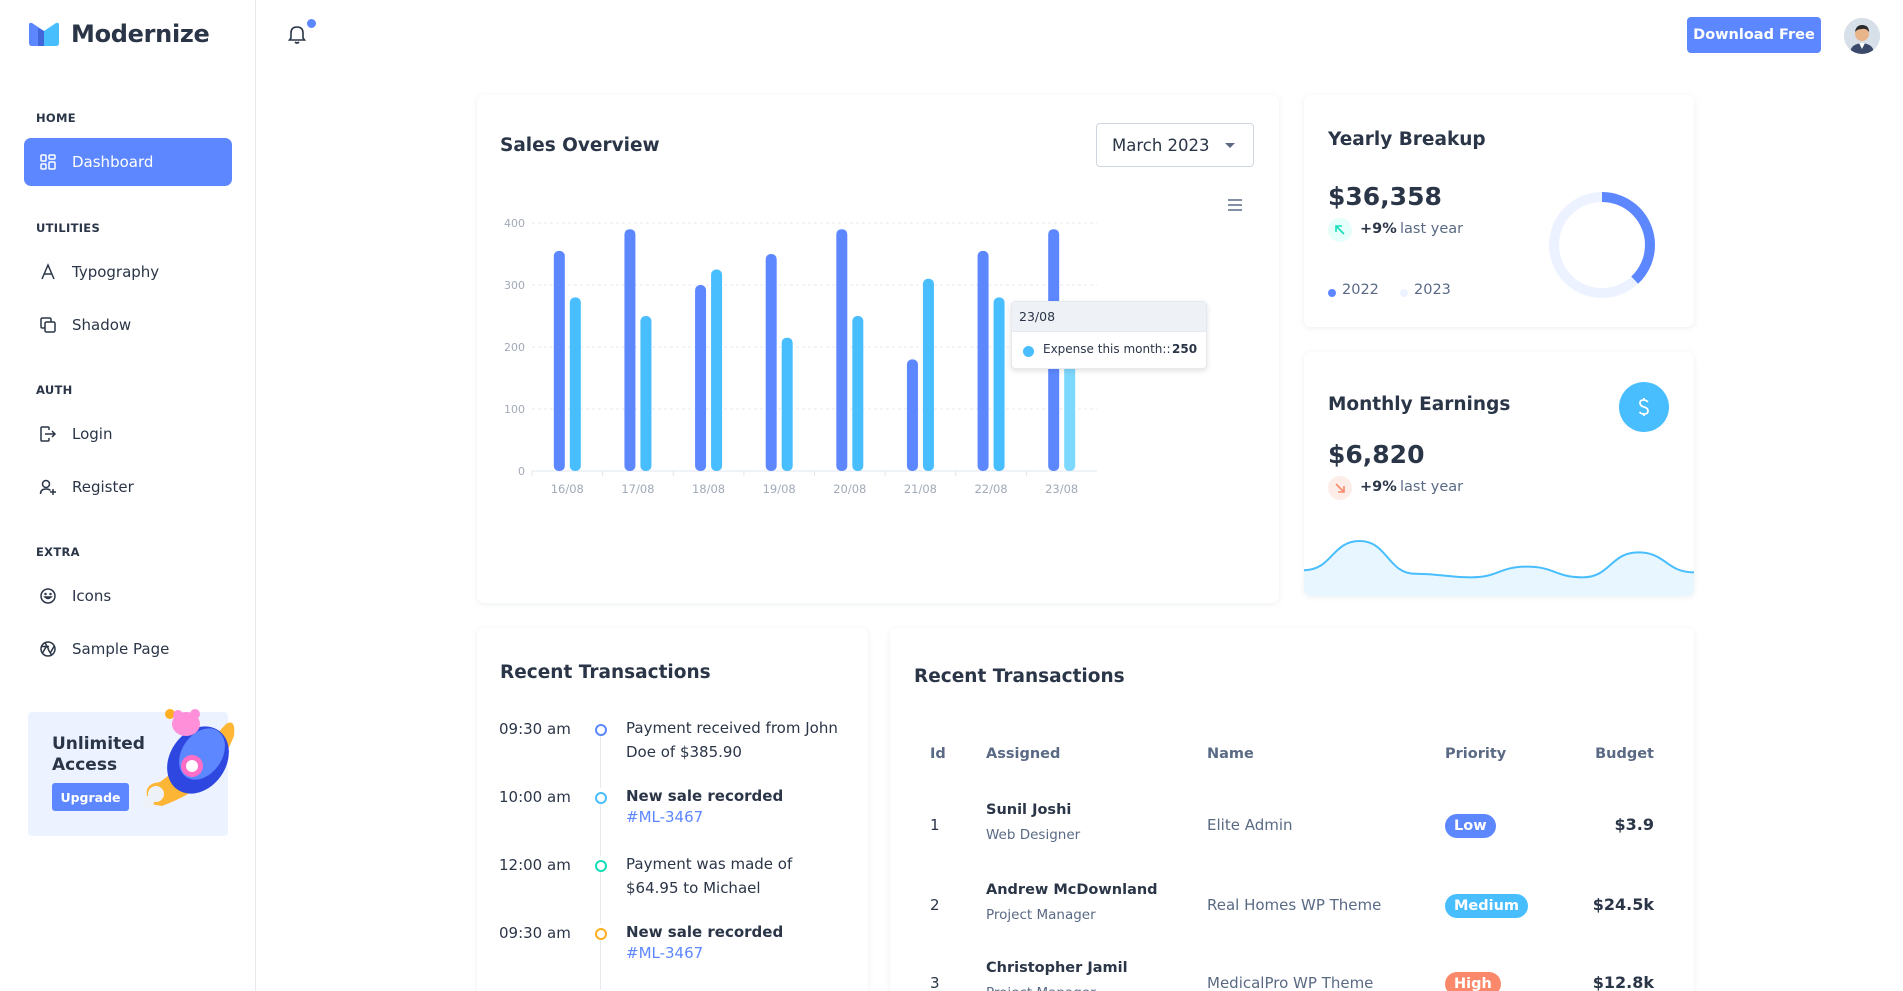 This screenshot has width=1903, height=991. I want to click on bar-22/08-s1, so click(999, 384).